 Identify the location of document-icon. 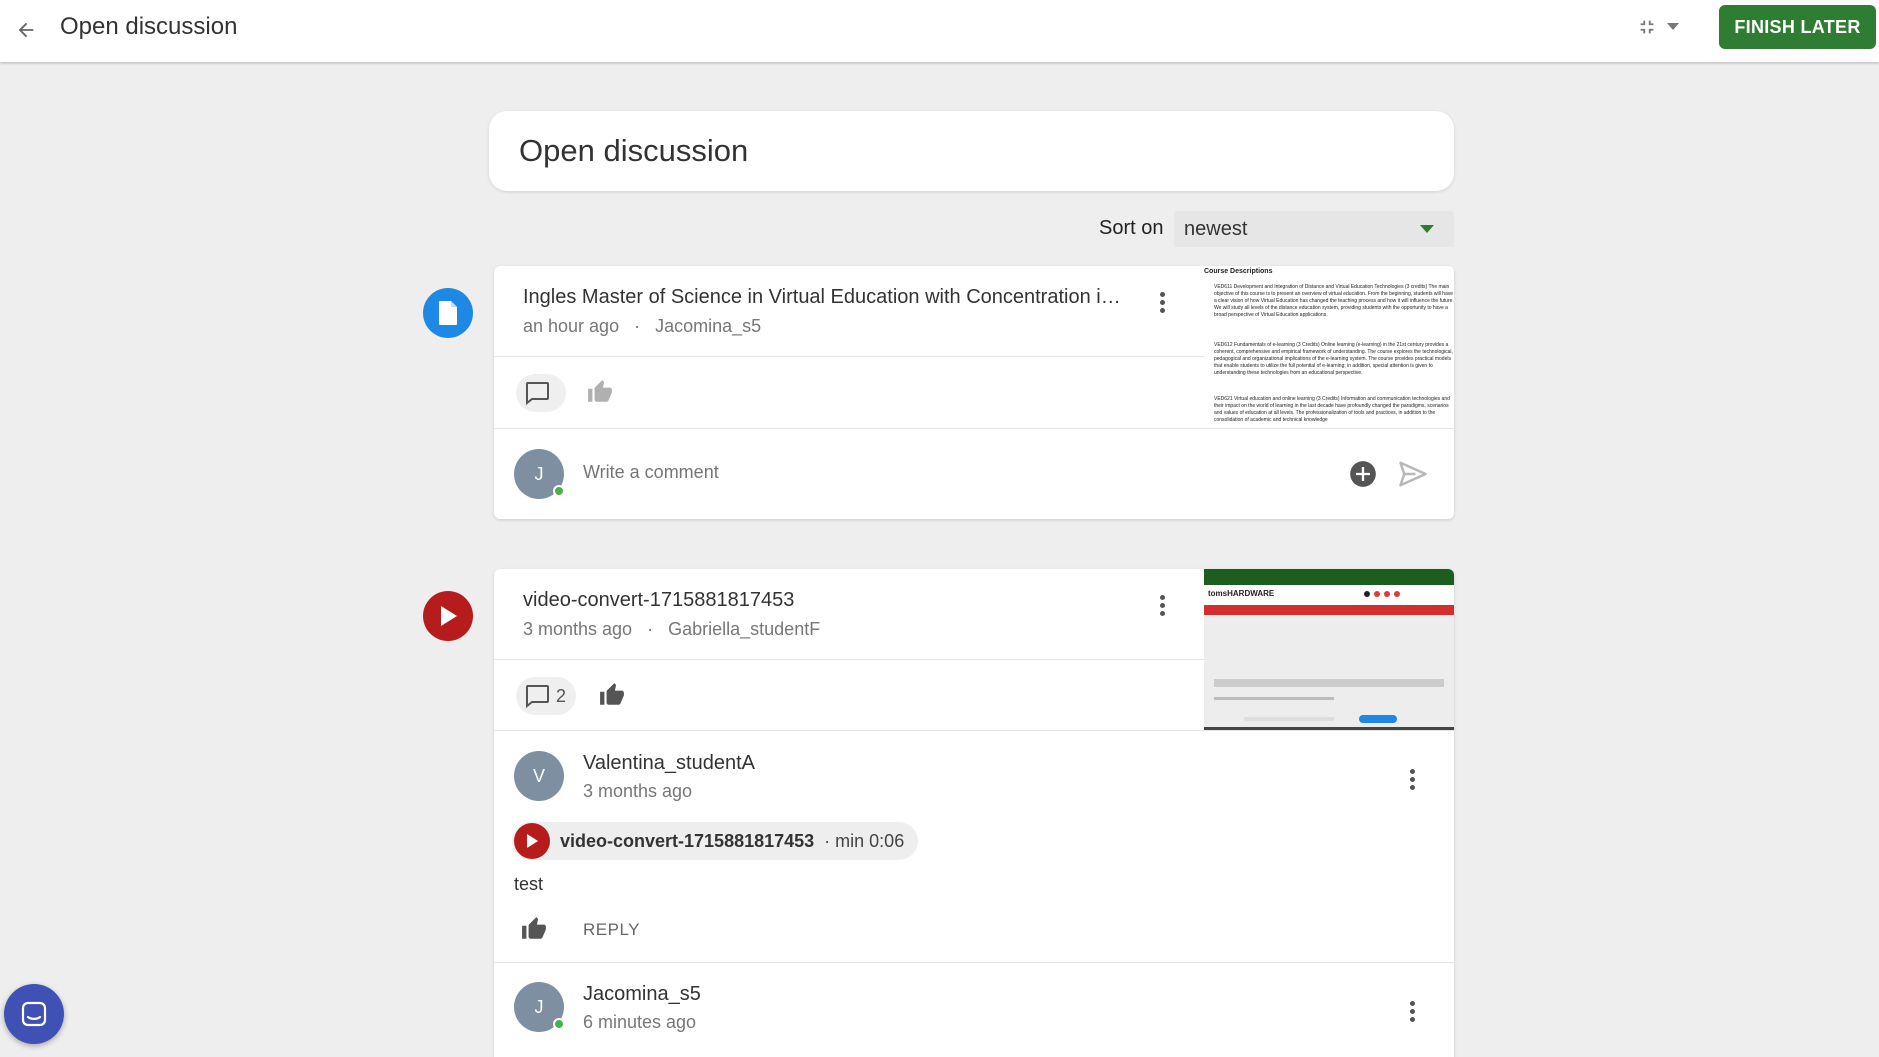
(448, 313).